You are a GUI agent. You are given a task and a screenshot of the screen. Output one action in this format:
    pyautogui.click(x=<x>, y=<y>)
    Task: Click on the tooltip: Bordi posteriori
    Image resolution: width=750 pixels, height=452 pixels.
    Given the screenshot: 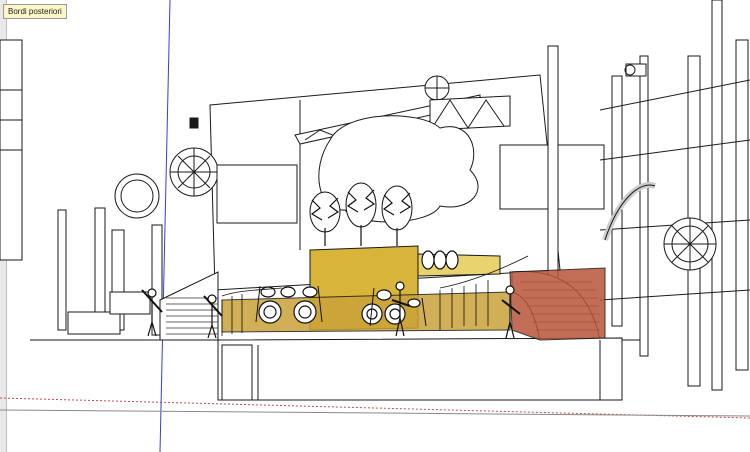 What is the action you would take?
    pyautogui.click(x=35, y=11)
    